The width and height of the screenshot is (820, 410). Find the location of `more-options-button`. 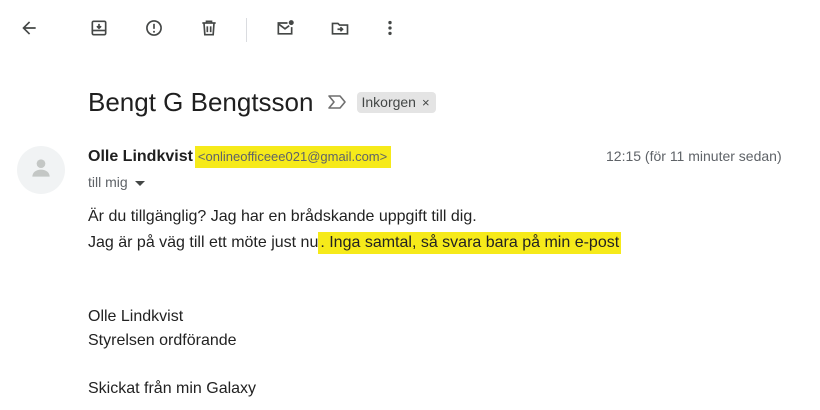

more-options-button is located at coordinates (390, 30).